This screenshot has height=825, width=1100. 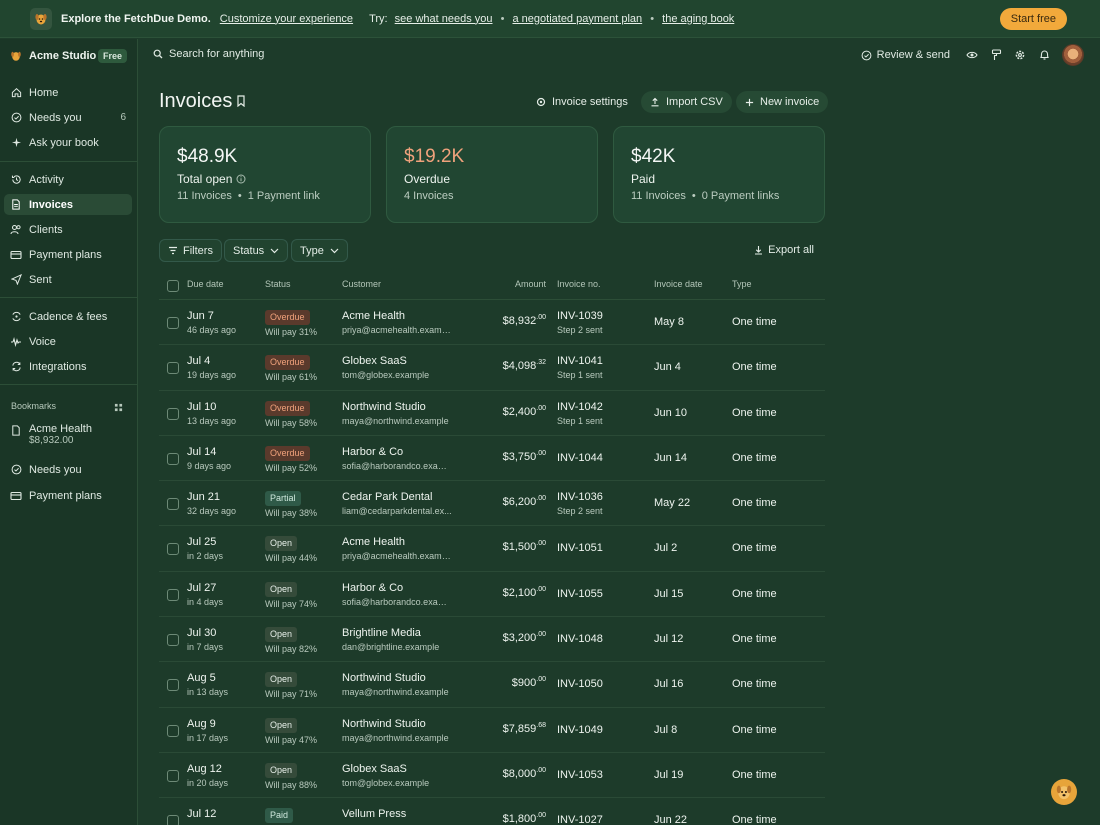 I want to click on try-link-aging-book: the aging book, so click(x=698, y=19).